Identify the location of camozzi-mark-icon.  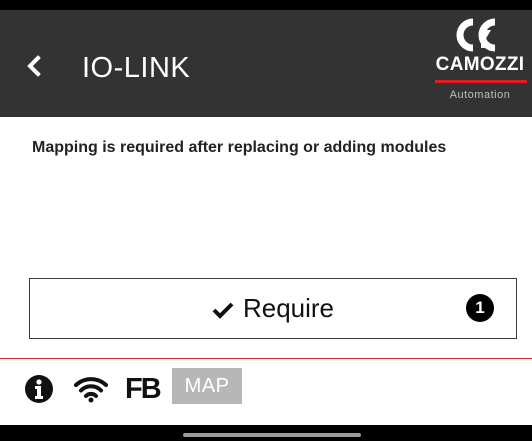
(476, 35).